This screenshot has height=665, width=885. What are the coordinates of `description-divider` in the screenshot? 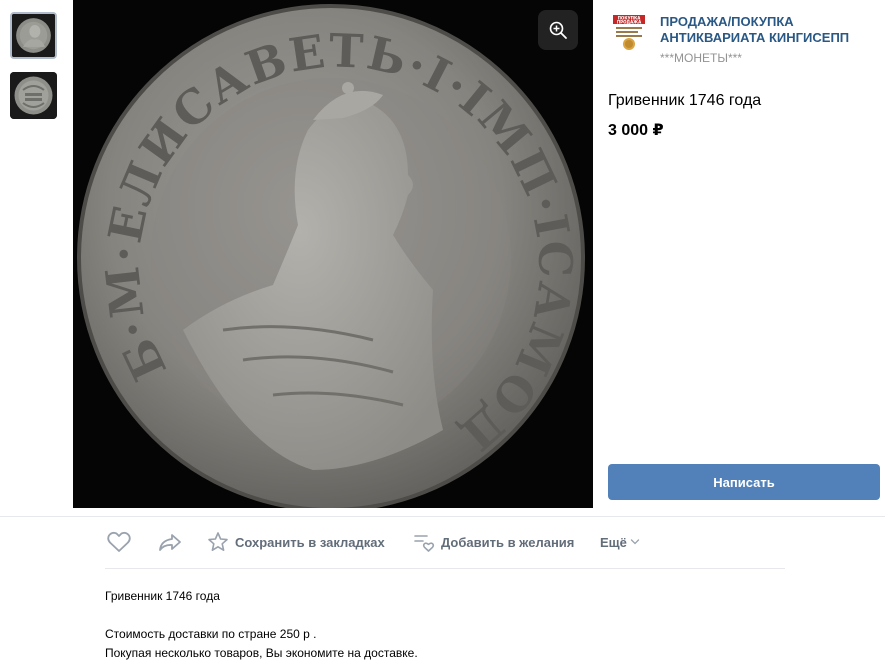 It's located at (445, 568).